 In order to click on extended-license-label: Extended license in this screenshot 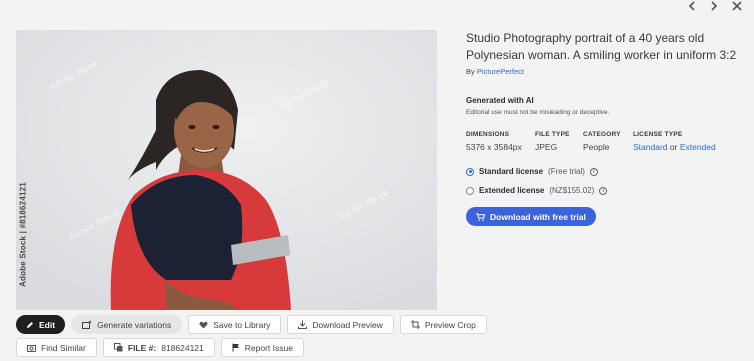, I will do `click(512, 190)`.